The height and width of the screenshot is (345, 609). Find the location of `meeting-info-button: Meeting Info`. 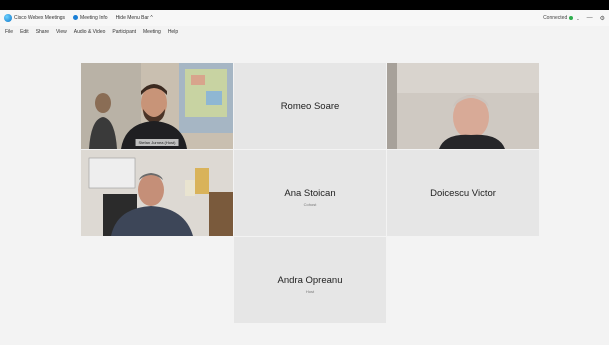

meeting-info-button: Meeting Info is located at coordinates (90, 18).